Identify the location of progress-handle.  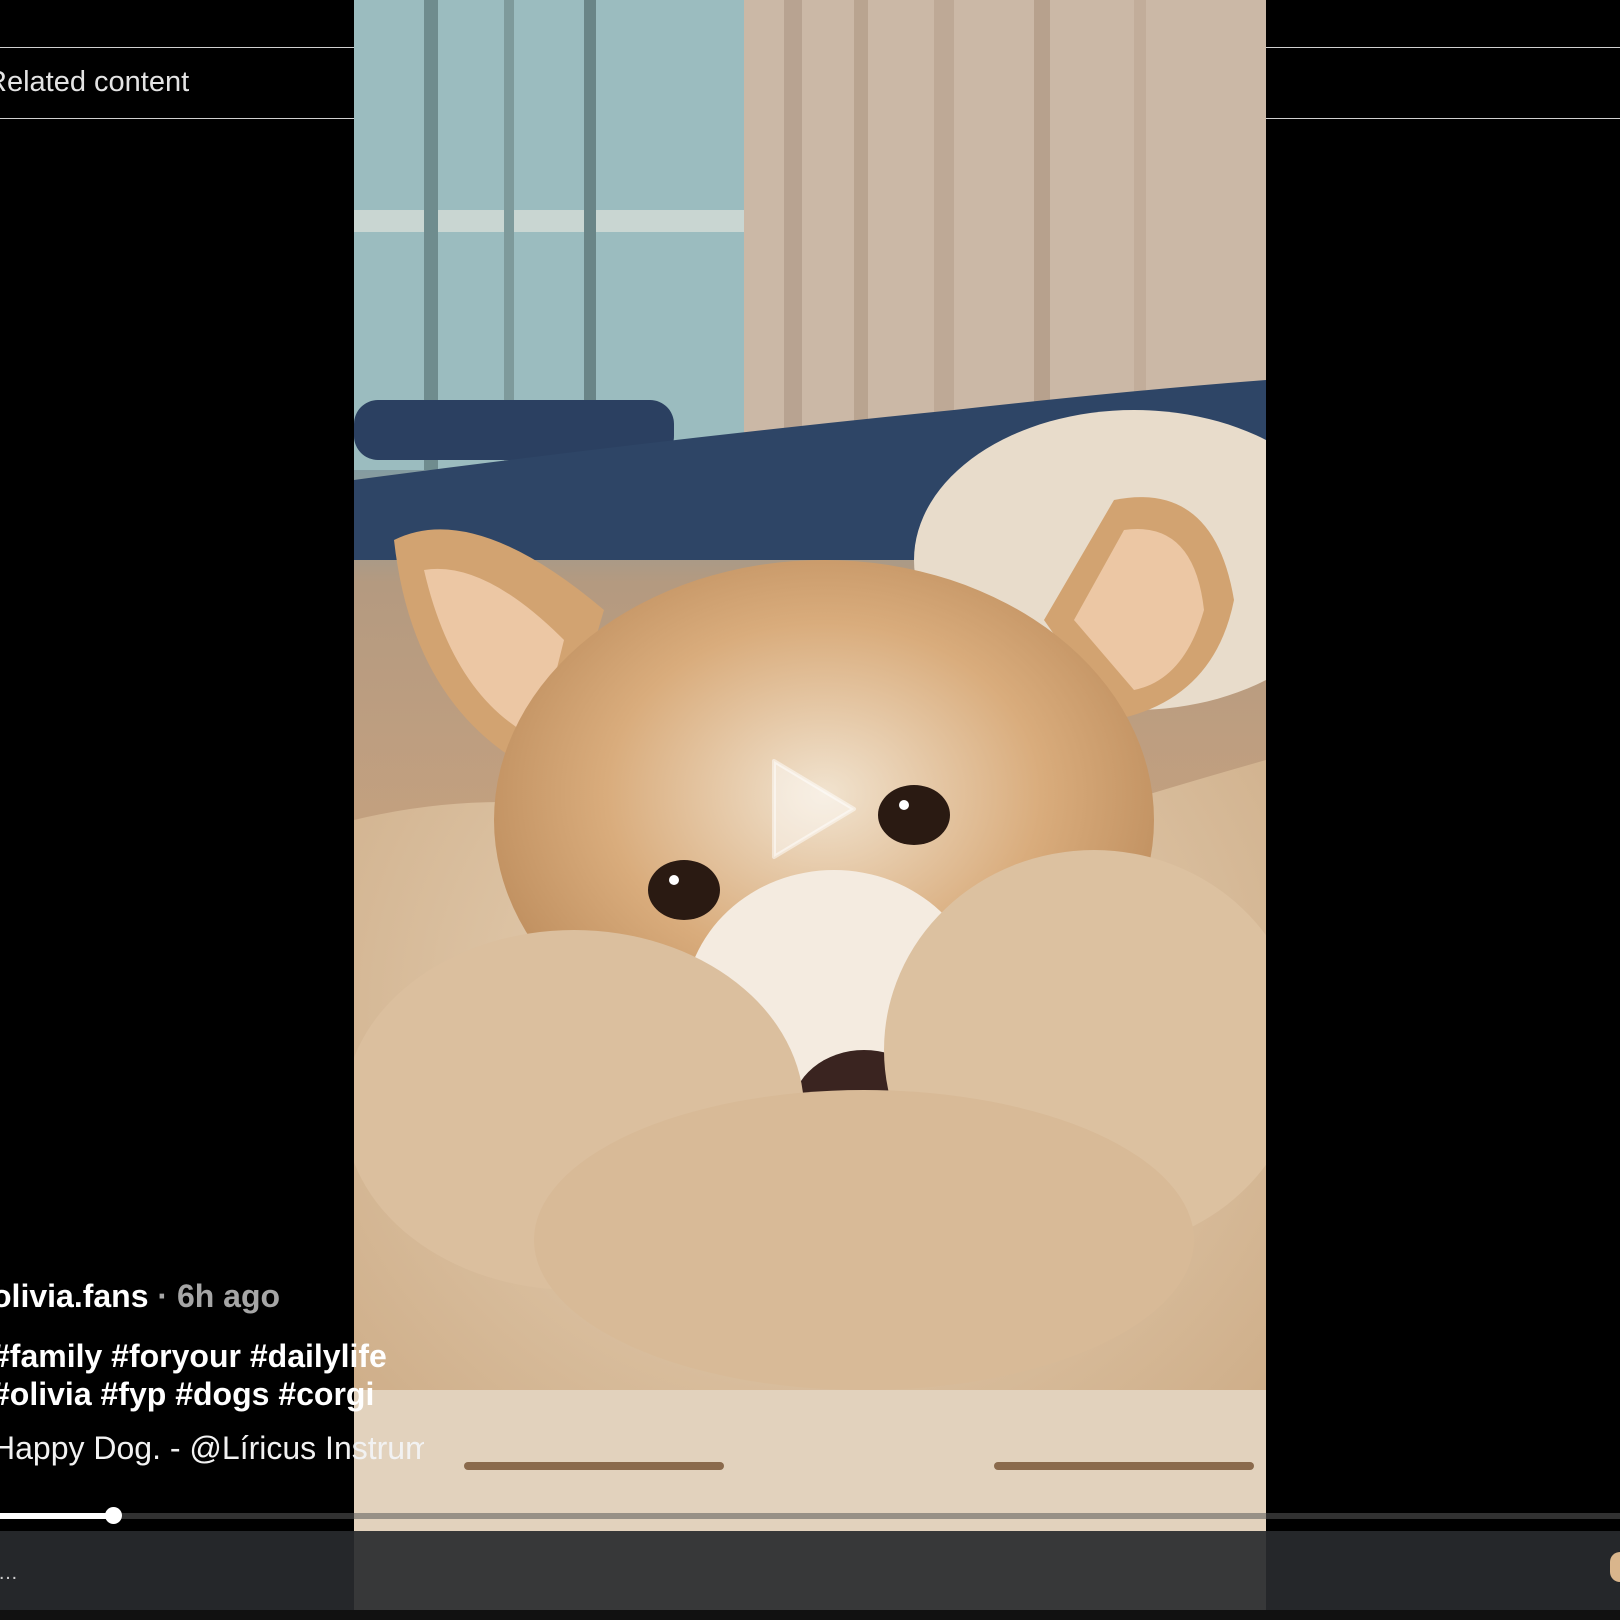
(113, 1515).